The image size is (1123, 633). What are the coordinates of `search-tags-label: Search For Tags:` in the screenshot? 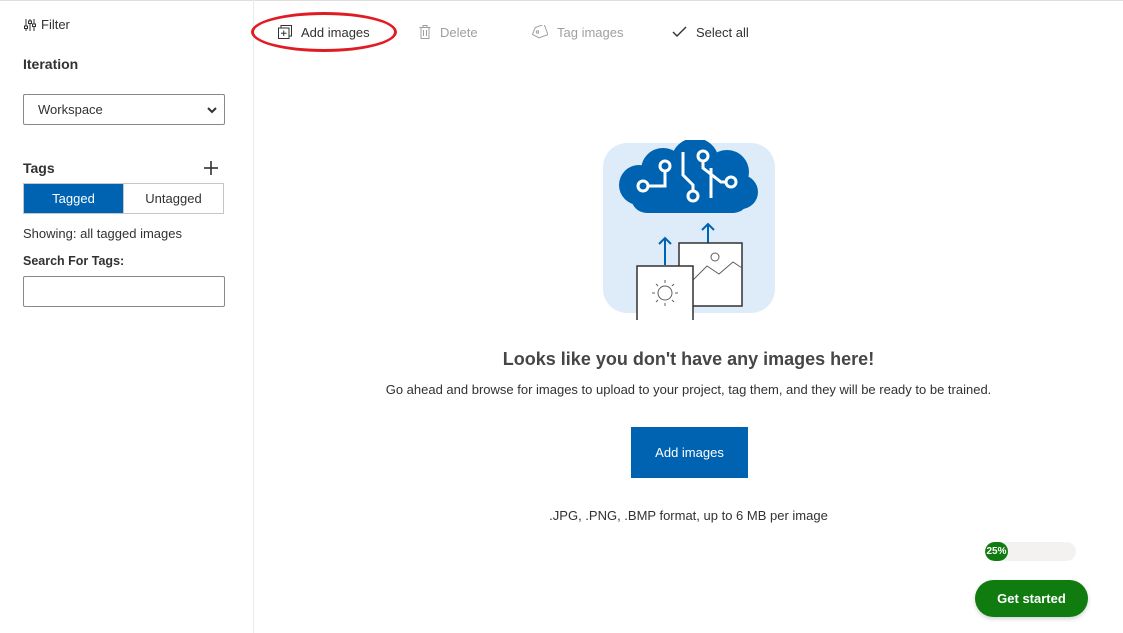 It's located at (74, 261).